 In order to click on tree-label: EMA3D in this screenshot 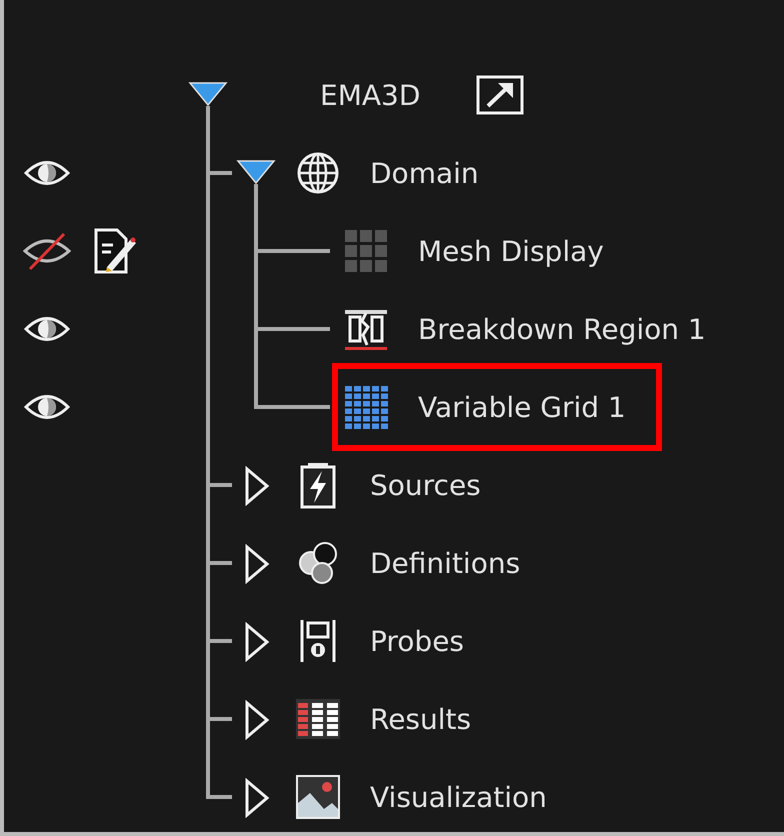, I will do `click(370, 95)`.